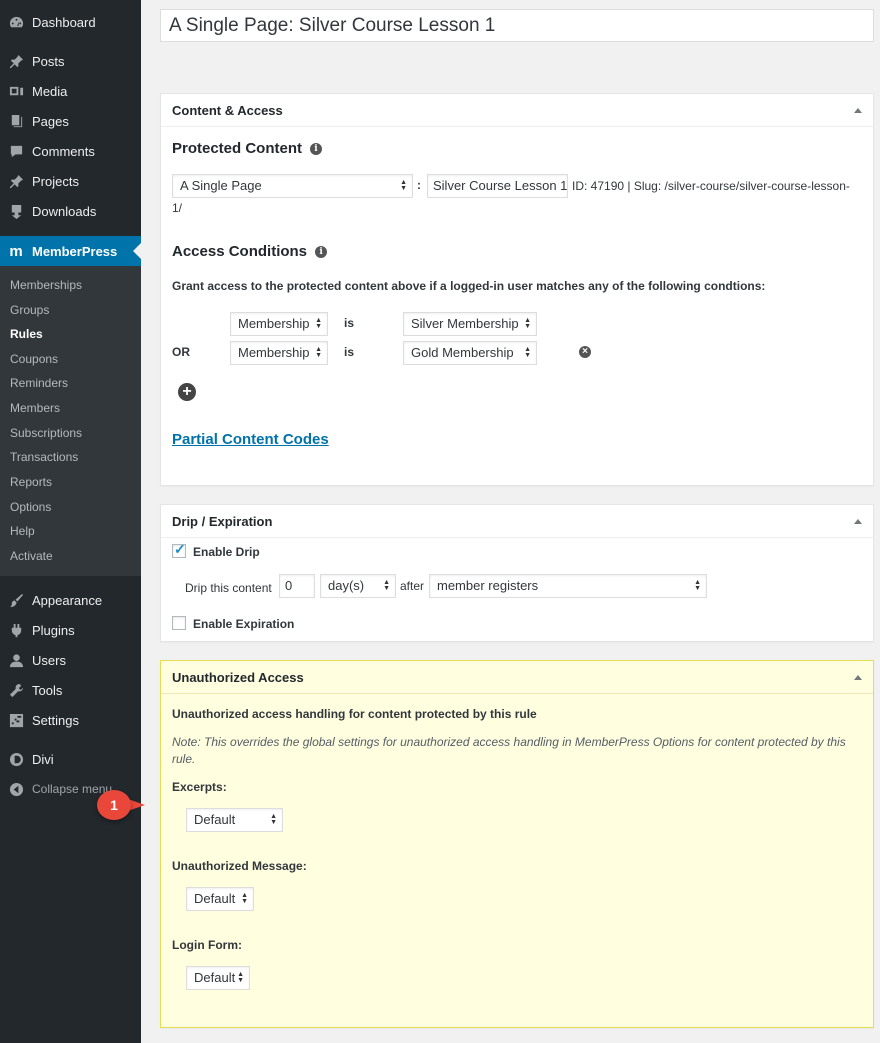  I want to click on menu-users: Users, so click(70, 660).